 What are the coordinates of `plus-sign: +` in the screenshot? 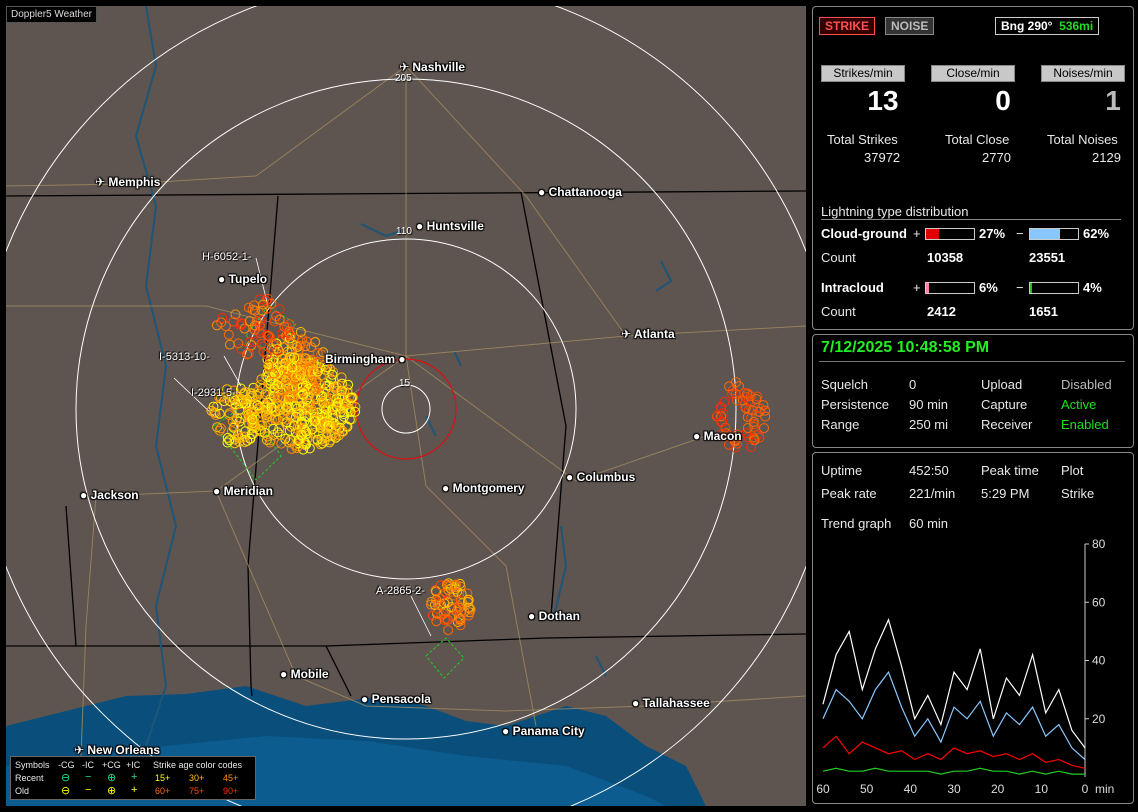 It's located at (917, 287).